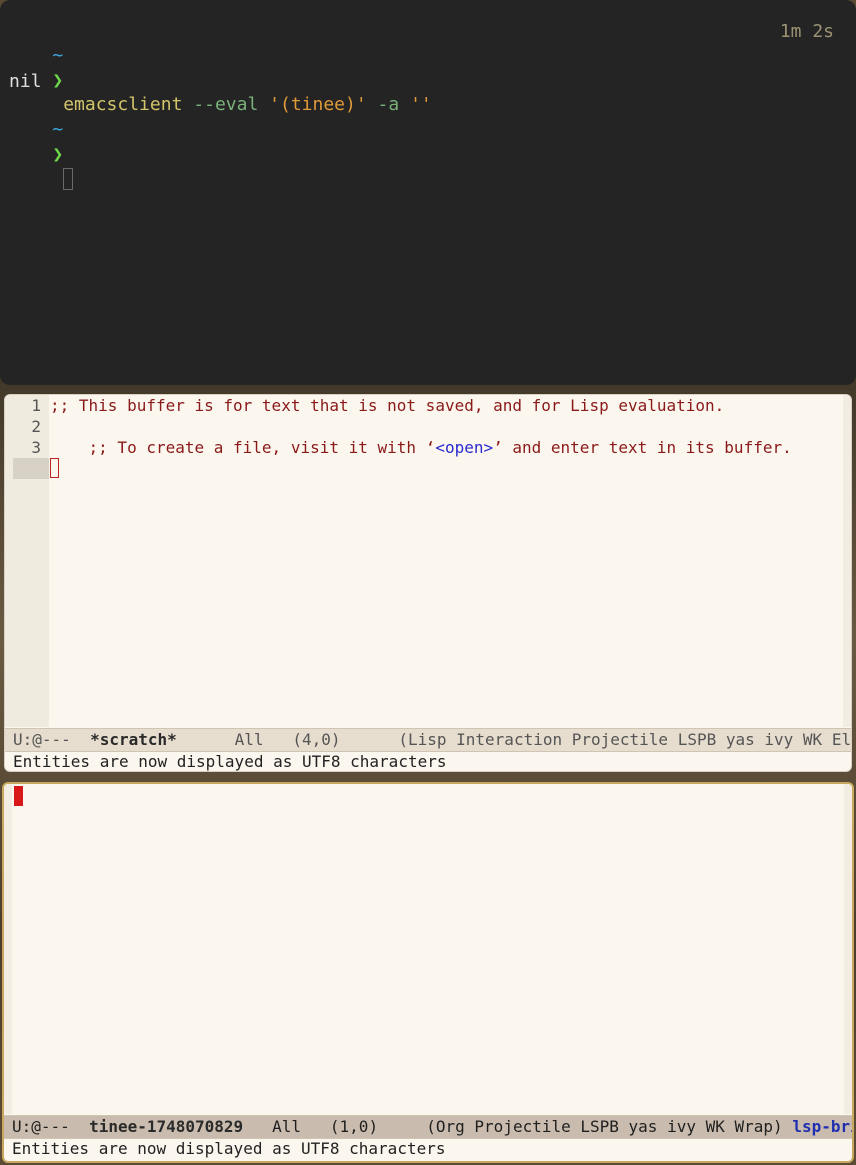  I want to click on modeline-coords: (4,0), so click(316, 739).